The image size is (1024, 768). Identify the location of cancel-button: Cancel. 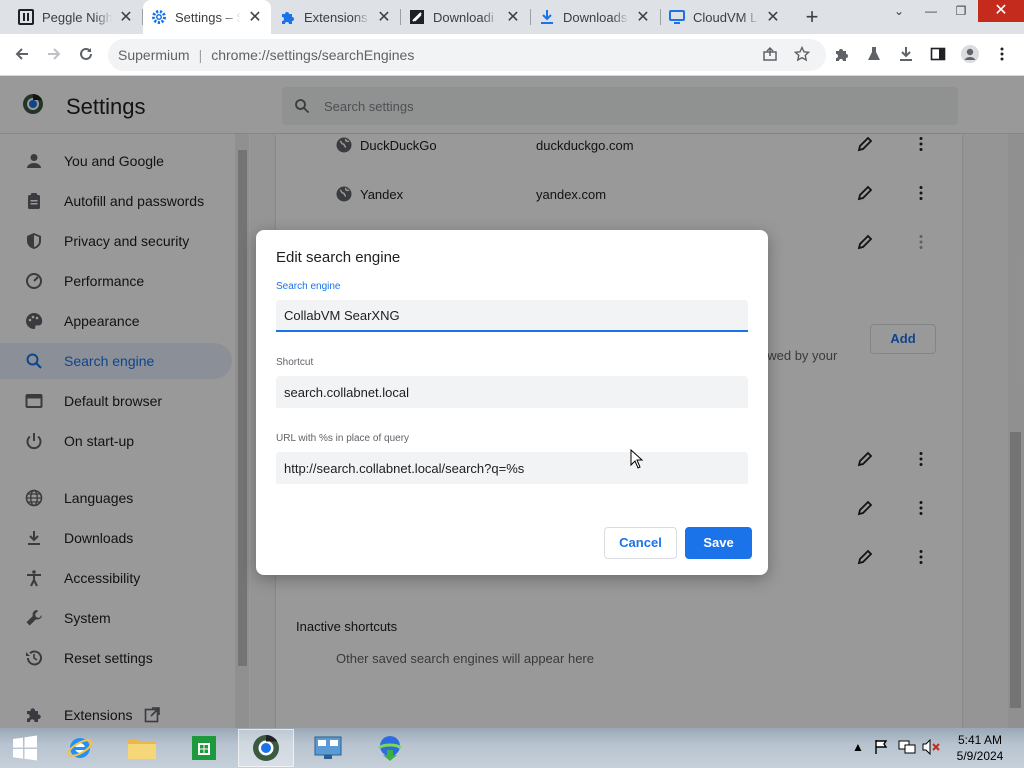
(640, 543).